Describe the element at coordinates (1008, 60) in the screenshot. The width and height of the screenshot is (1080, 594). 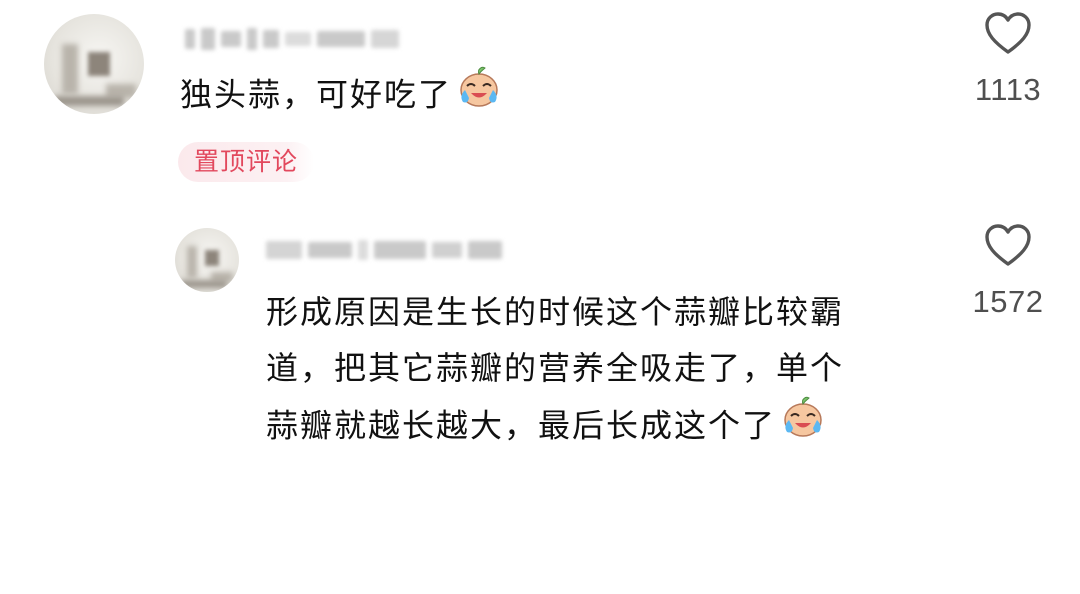
I see `like-column: 1113` at that location.